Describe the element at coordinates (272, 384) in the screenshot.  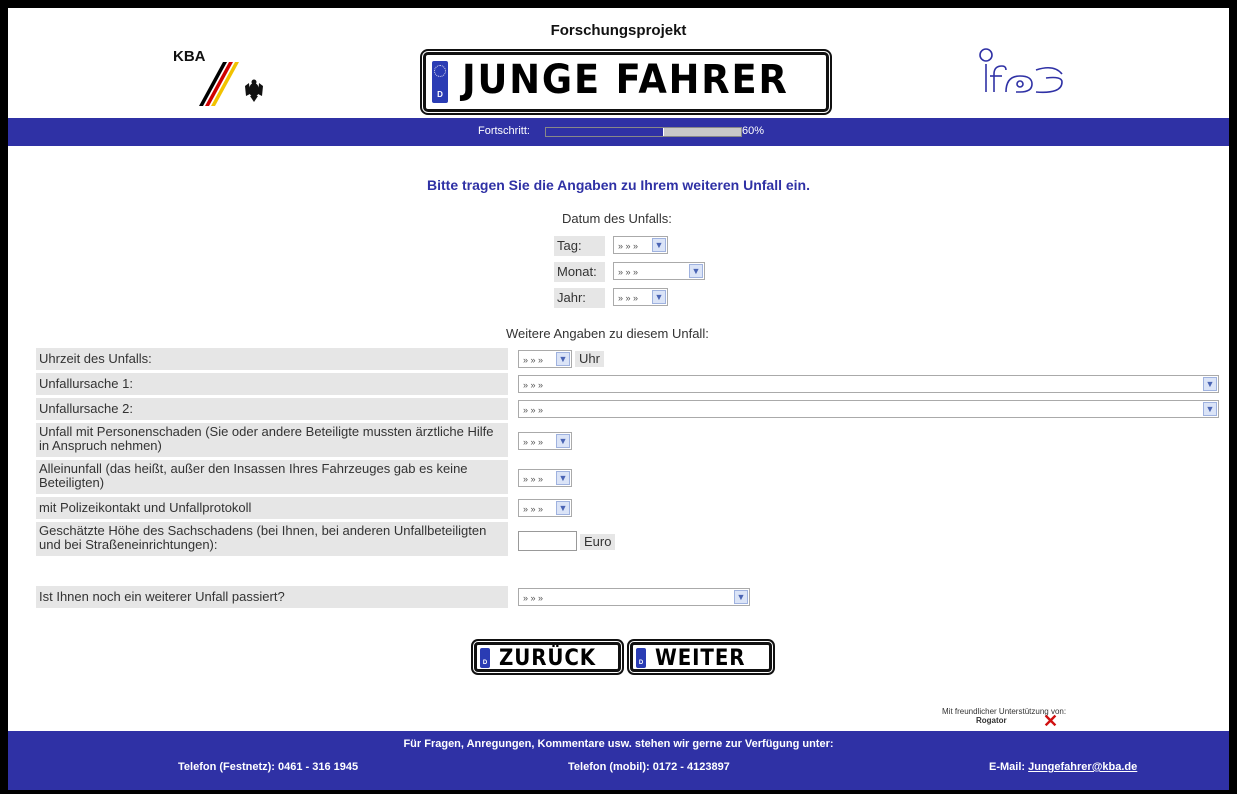
I see `cause1-label: Unfallursache 1:` at that location.